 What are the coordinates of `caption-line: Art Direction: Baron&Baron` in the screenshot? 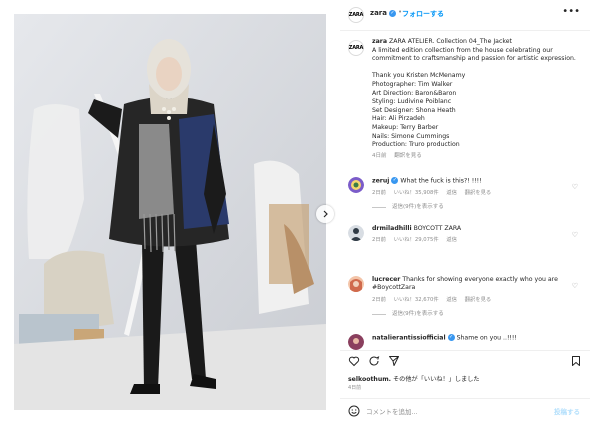 It's located at (414, 93).